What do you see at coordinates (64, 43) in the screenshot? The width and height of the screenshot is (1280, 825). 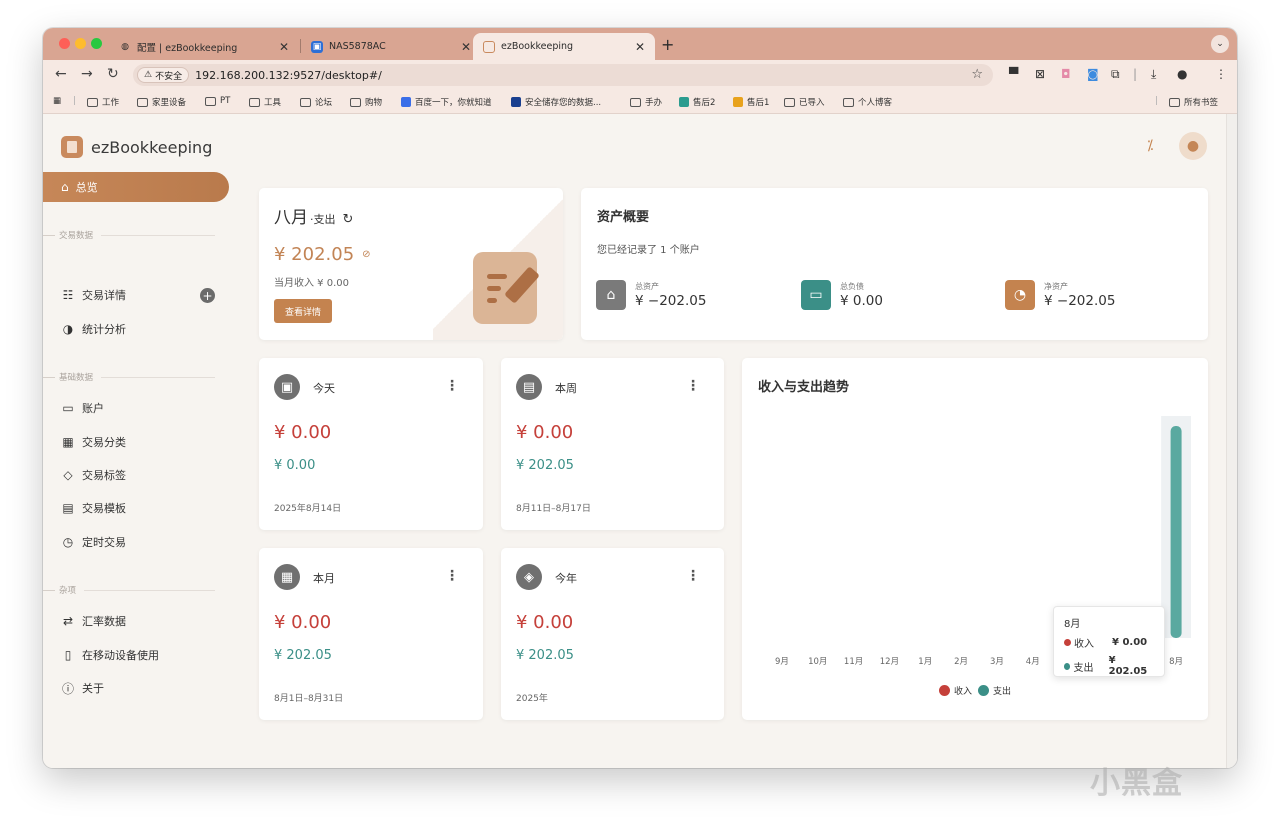 I see `close-window-button` at bounding box center [64, 43].